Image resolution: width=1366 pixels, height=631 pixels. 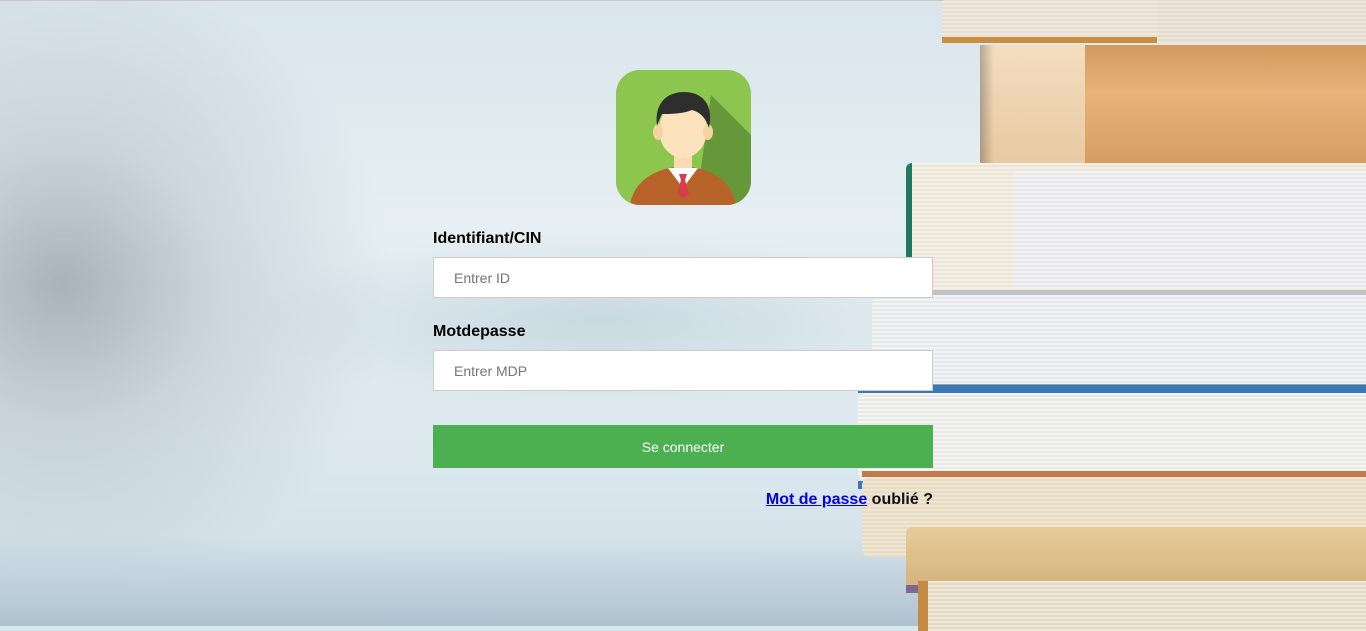 What do you see at coordinates (487, 238) in the screenshot?
I see `id-label: Identifiant/CIN` at bounding box center [487, 238].